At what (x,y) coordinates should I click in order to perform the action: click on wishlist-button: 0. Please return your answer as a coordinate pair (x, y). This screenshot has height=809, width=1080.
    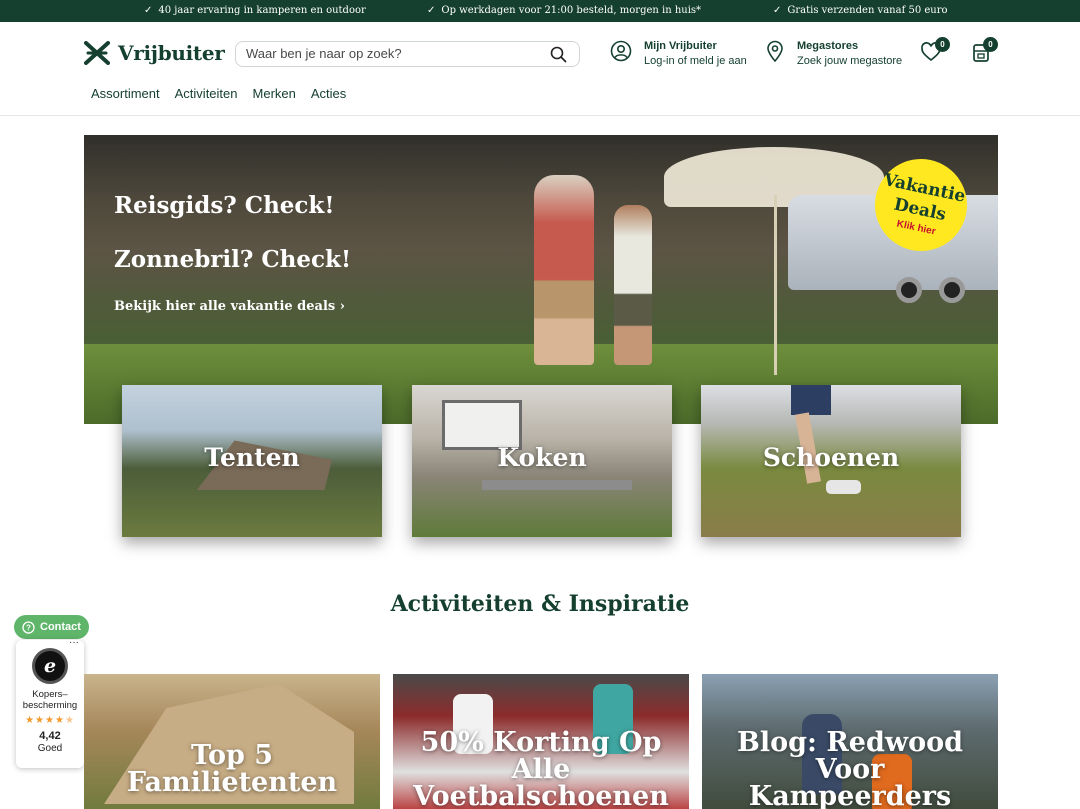
    Looking at the image, I should click on (935, 52).